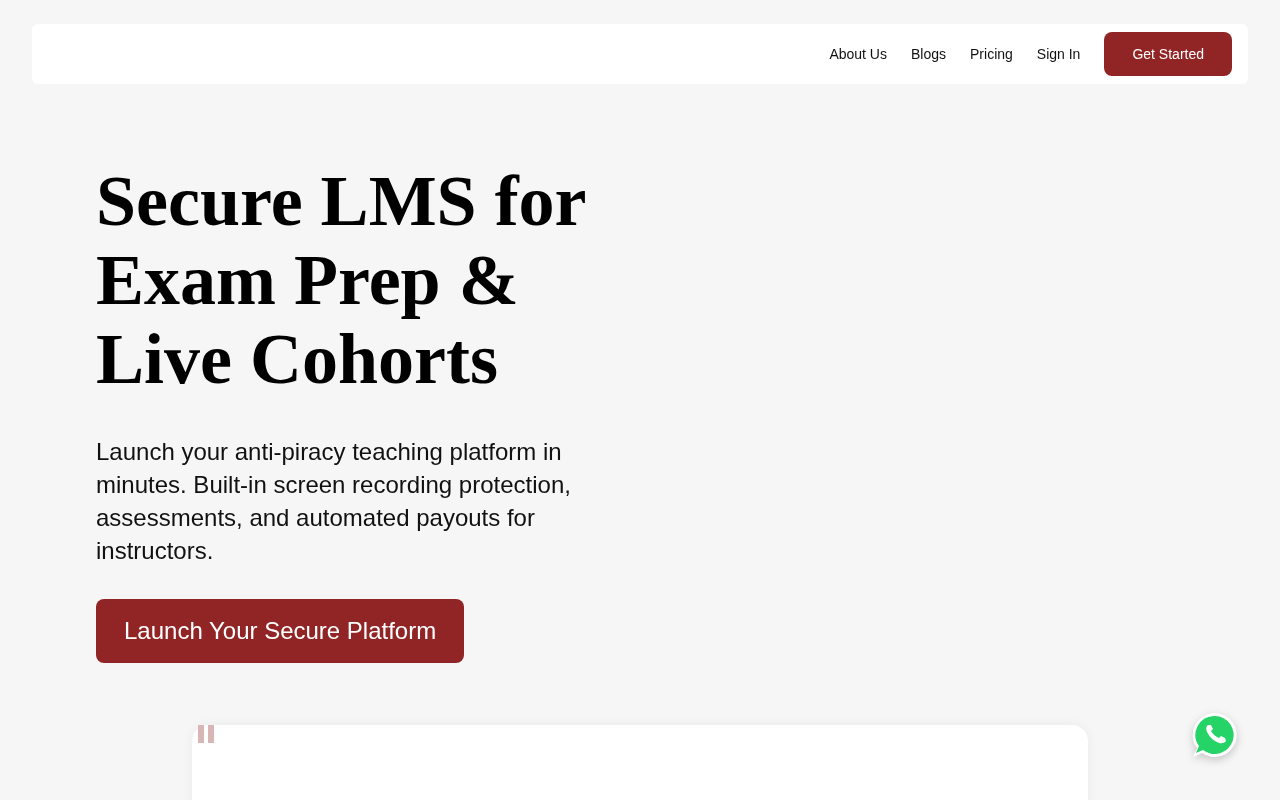 This screenshot has width=1280, height=800. What do you see at coordinates (1168, 54) in the screenshot?
I see `get-started-button: Get Started` at bounding box center [1168, 54].